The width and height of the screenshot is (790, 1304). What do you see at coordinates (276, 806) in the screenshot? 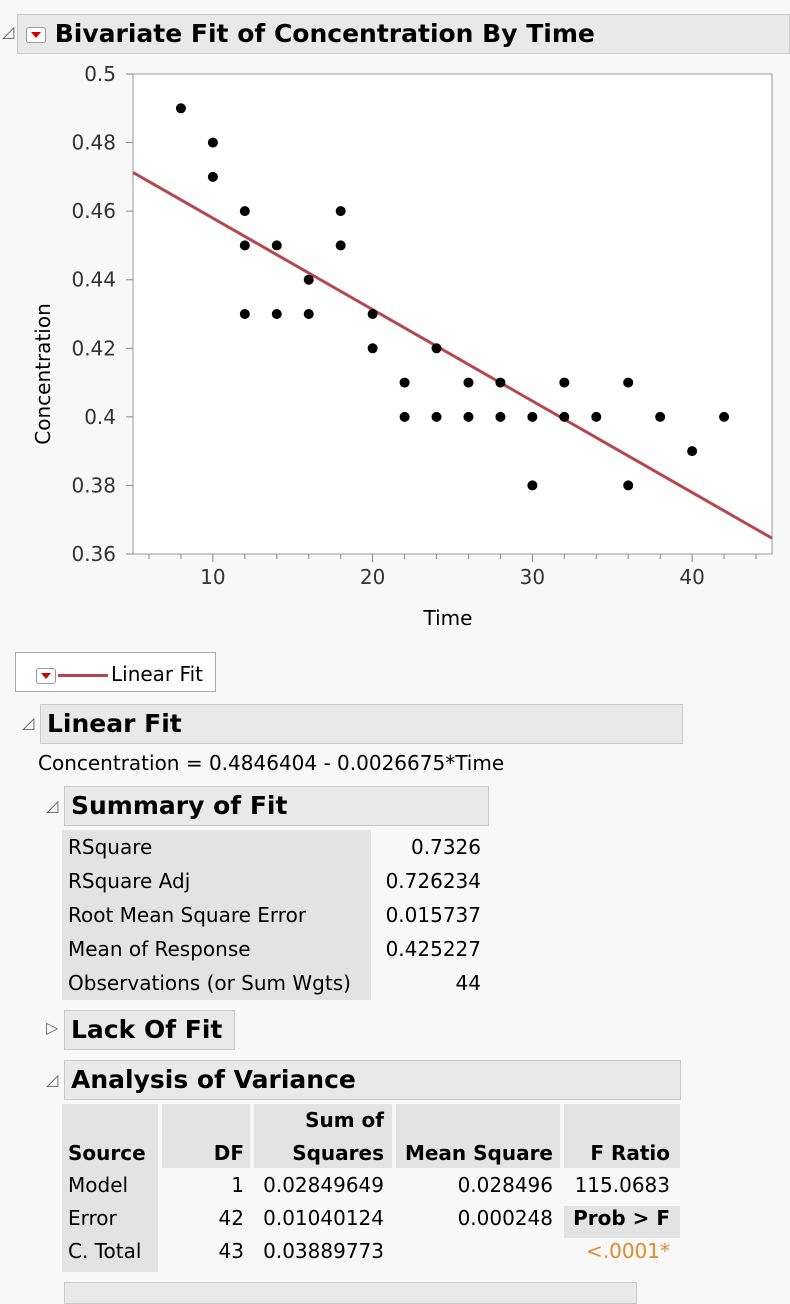
I see `summary-of-fit-header: Summary of Fit` at bounding box center [276, 806].